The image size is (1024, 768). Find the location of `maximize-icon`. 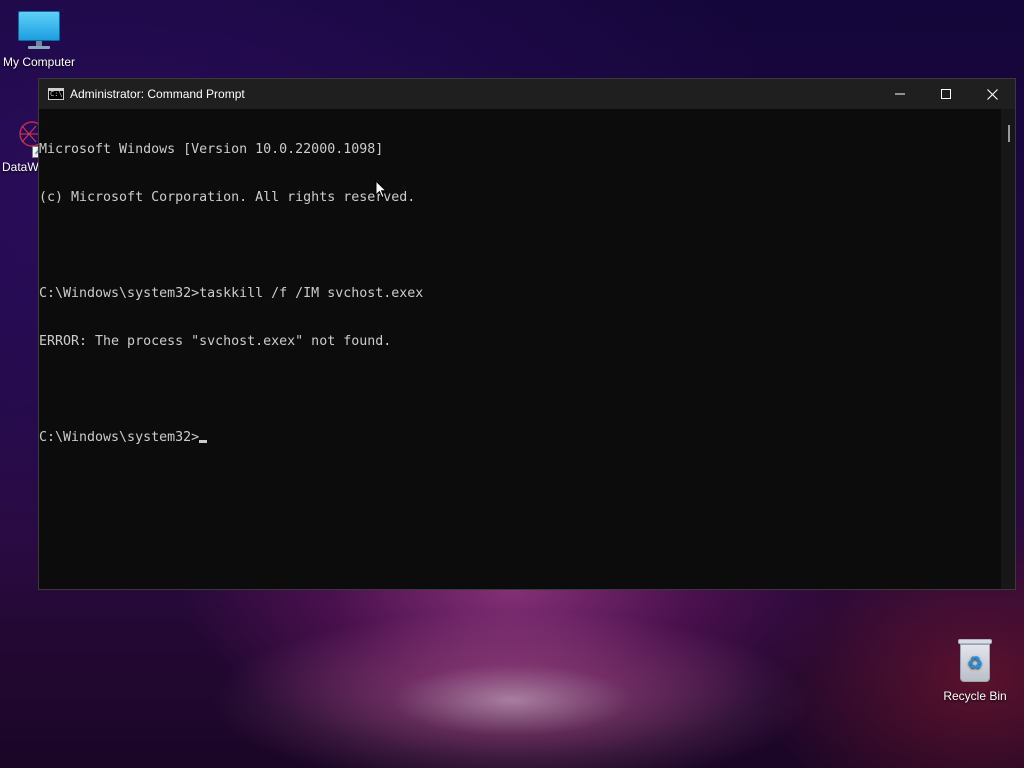

maximize-icon is located at coordinates (946, 94).